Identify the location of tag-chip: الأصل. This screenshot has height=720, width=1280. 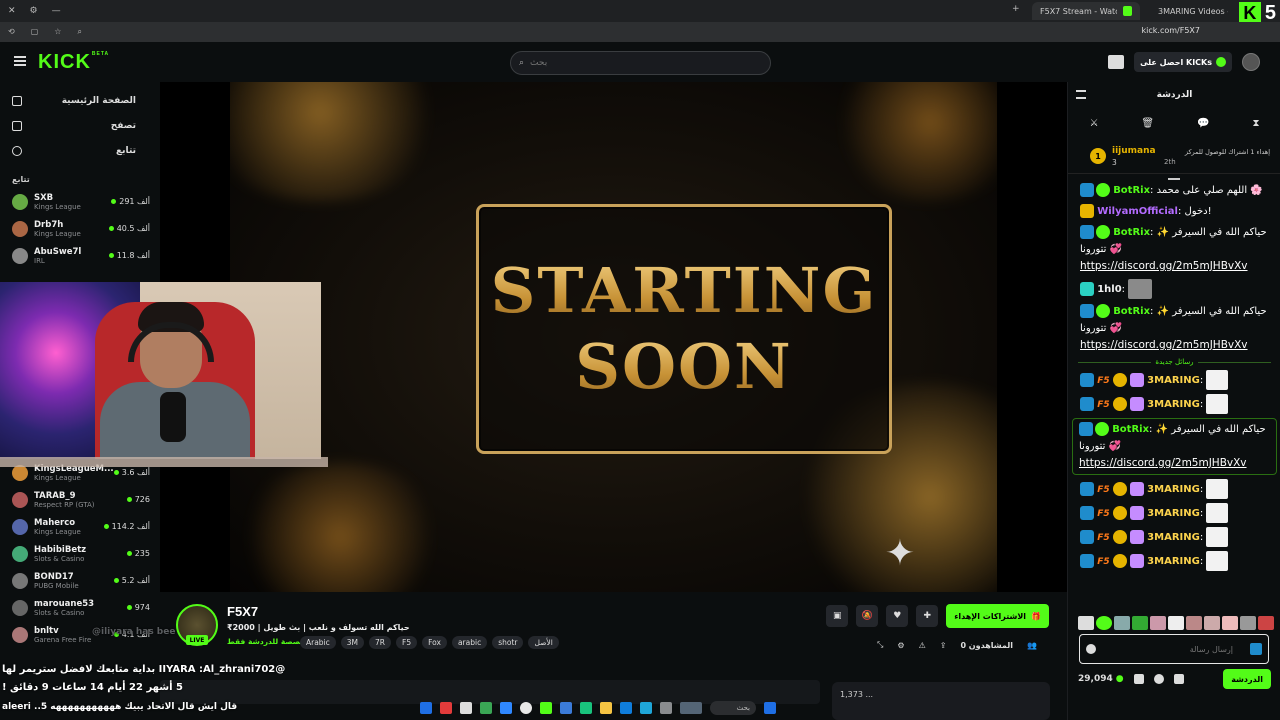
(543, 642).